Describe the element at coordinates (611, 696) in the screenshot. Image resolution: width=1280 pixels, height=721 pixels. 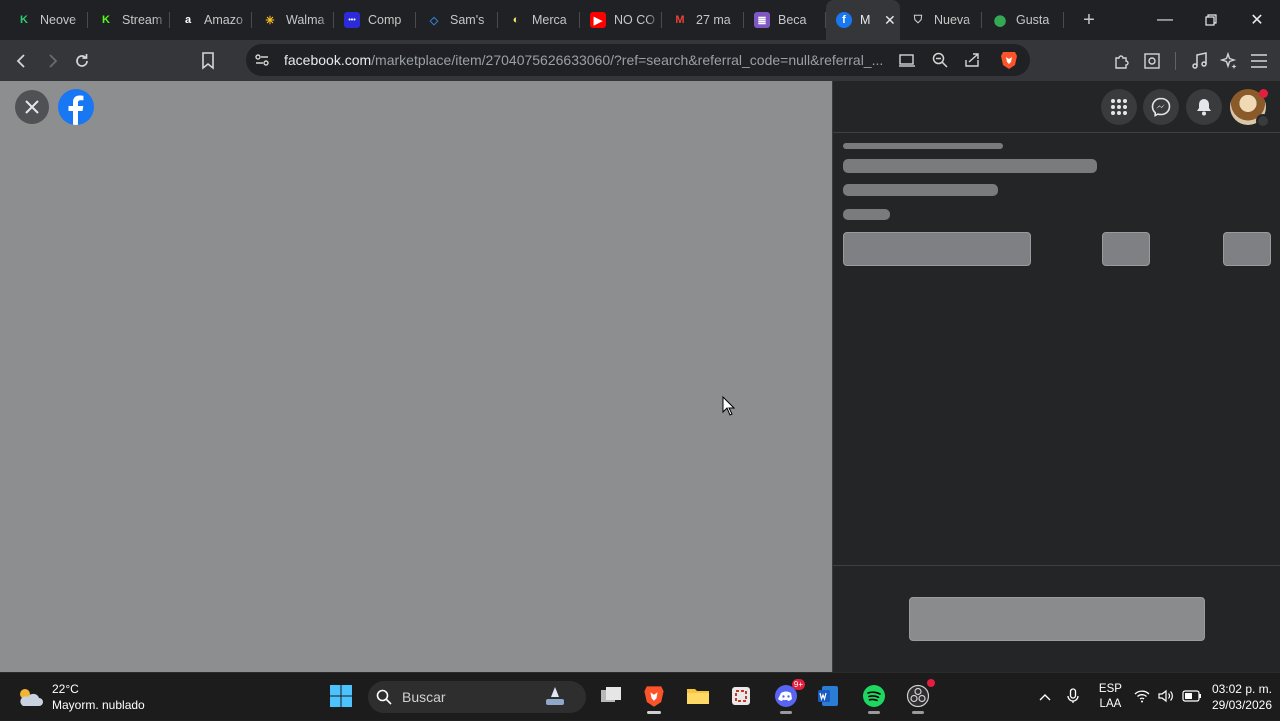
I see `task-view-icon` at that location.